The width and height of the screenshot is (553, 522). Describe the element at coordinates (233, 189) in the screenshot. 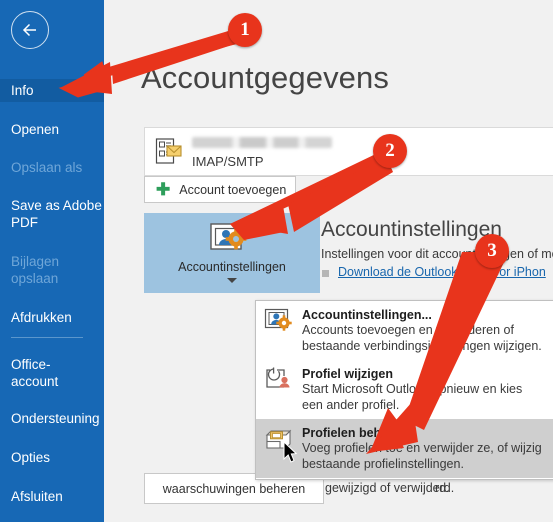

I see `add-account-label: Account toevoegen` at that location.